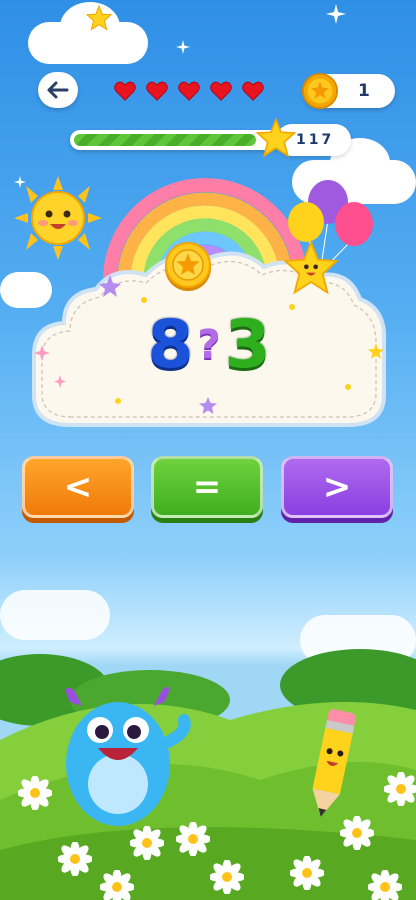 The width and height of the screenshot is (416, 900). What do you see at coordinates (78, 487) in the screenshot?
I see `less-than-button: <` at bounding box center [78, 487].